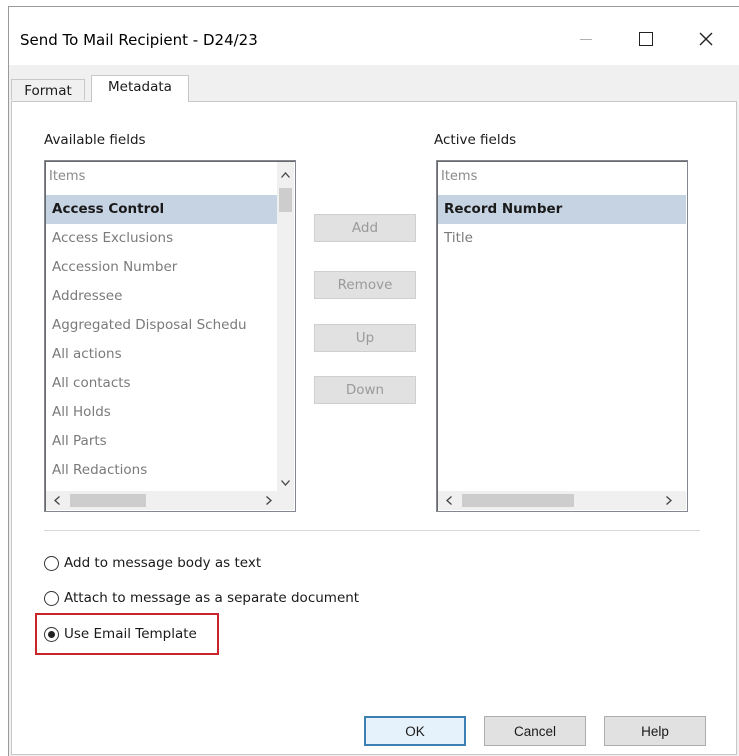  Describe the element at coordinates (161, 412) in the screenshot. I see `list-item: All Holds` at that location.